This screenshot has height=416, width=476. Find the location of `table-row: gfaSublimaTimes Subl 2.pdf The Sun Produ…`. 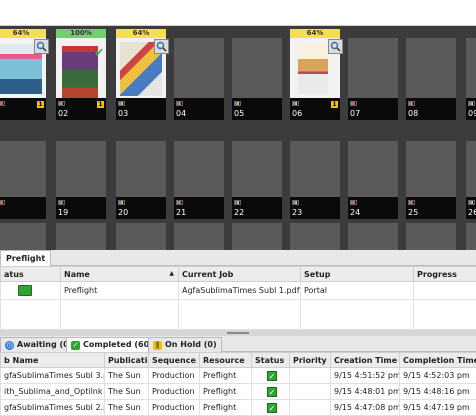

table-row: gfaSublimaTimes Subl 2.pdf The Sun Produ… is located at coordinates (238, 407).